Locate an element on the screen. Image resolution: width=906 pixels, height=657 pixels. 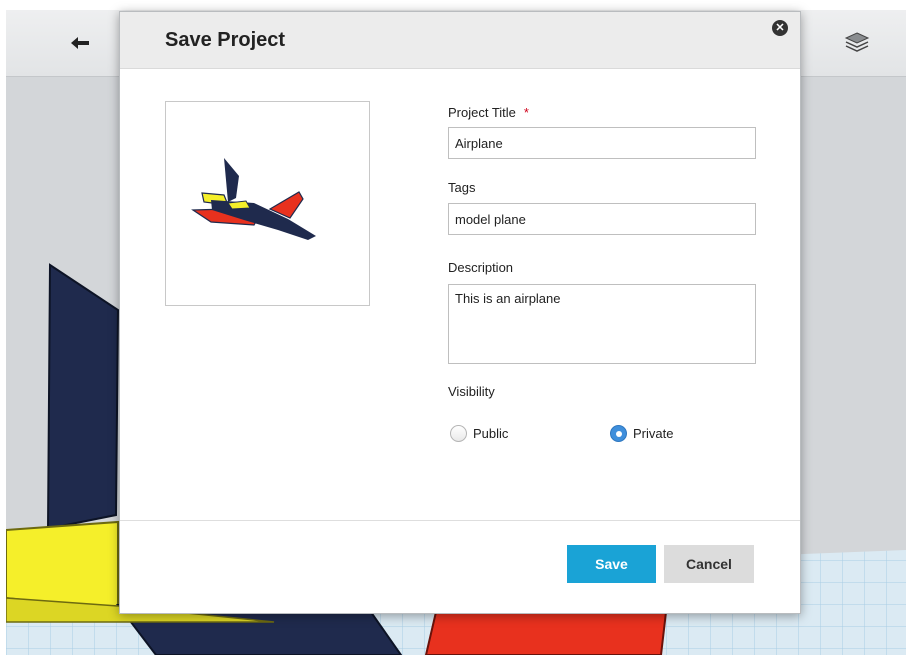
dialog-header: Save Project ✕ is located at coordinates (460, 40).